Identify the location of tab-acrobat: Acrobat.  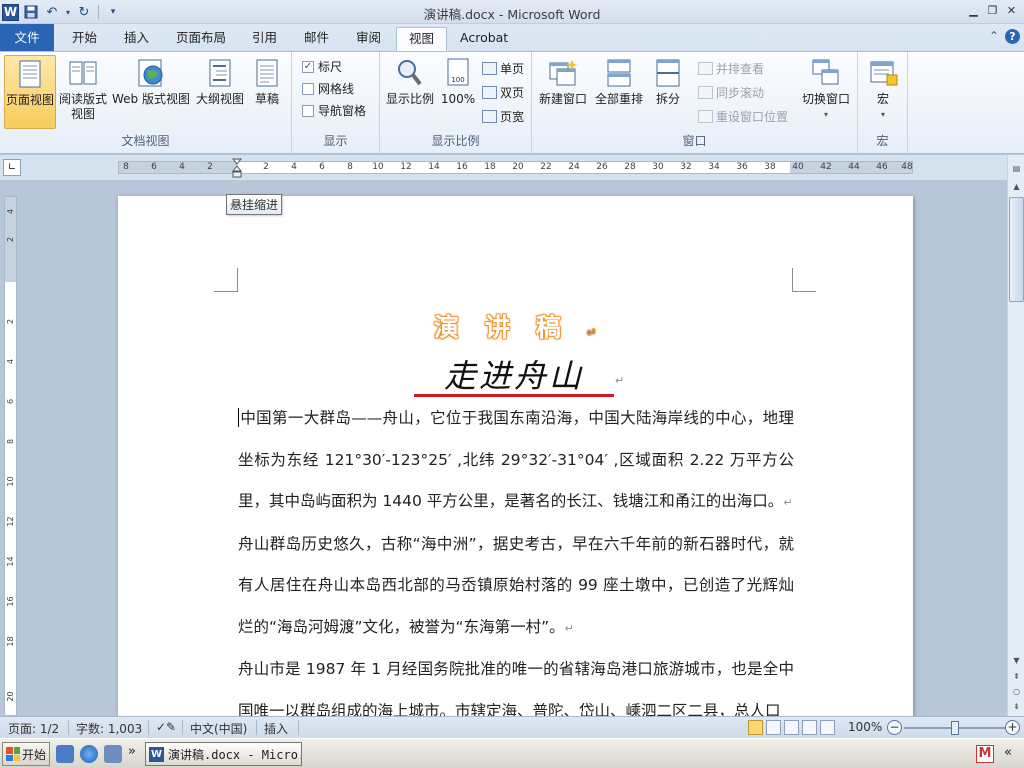
(484, 39).